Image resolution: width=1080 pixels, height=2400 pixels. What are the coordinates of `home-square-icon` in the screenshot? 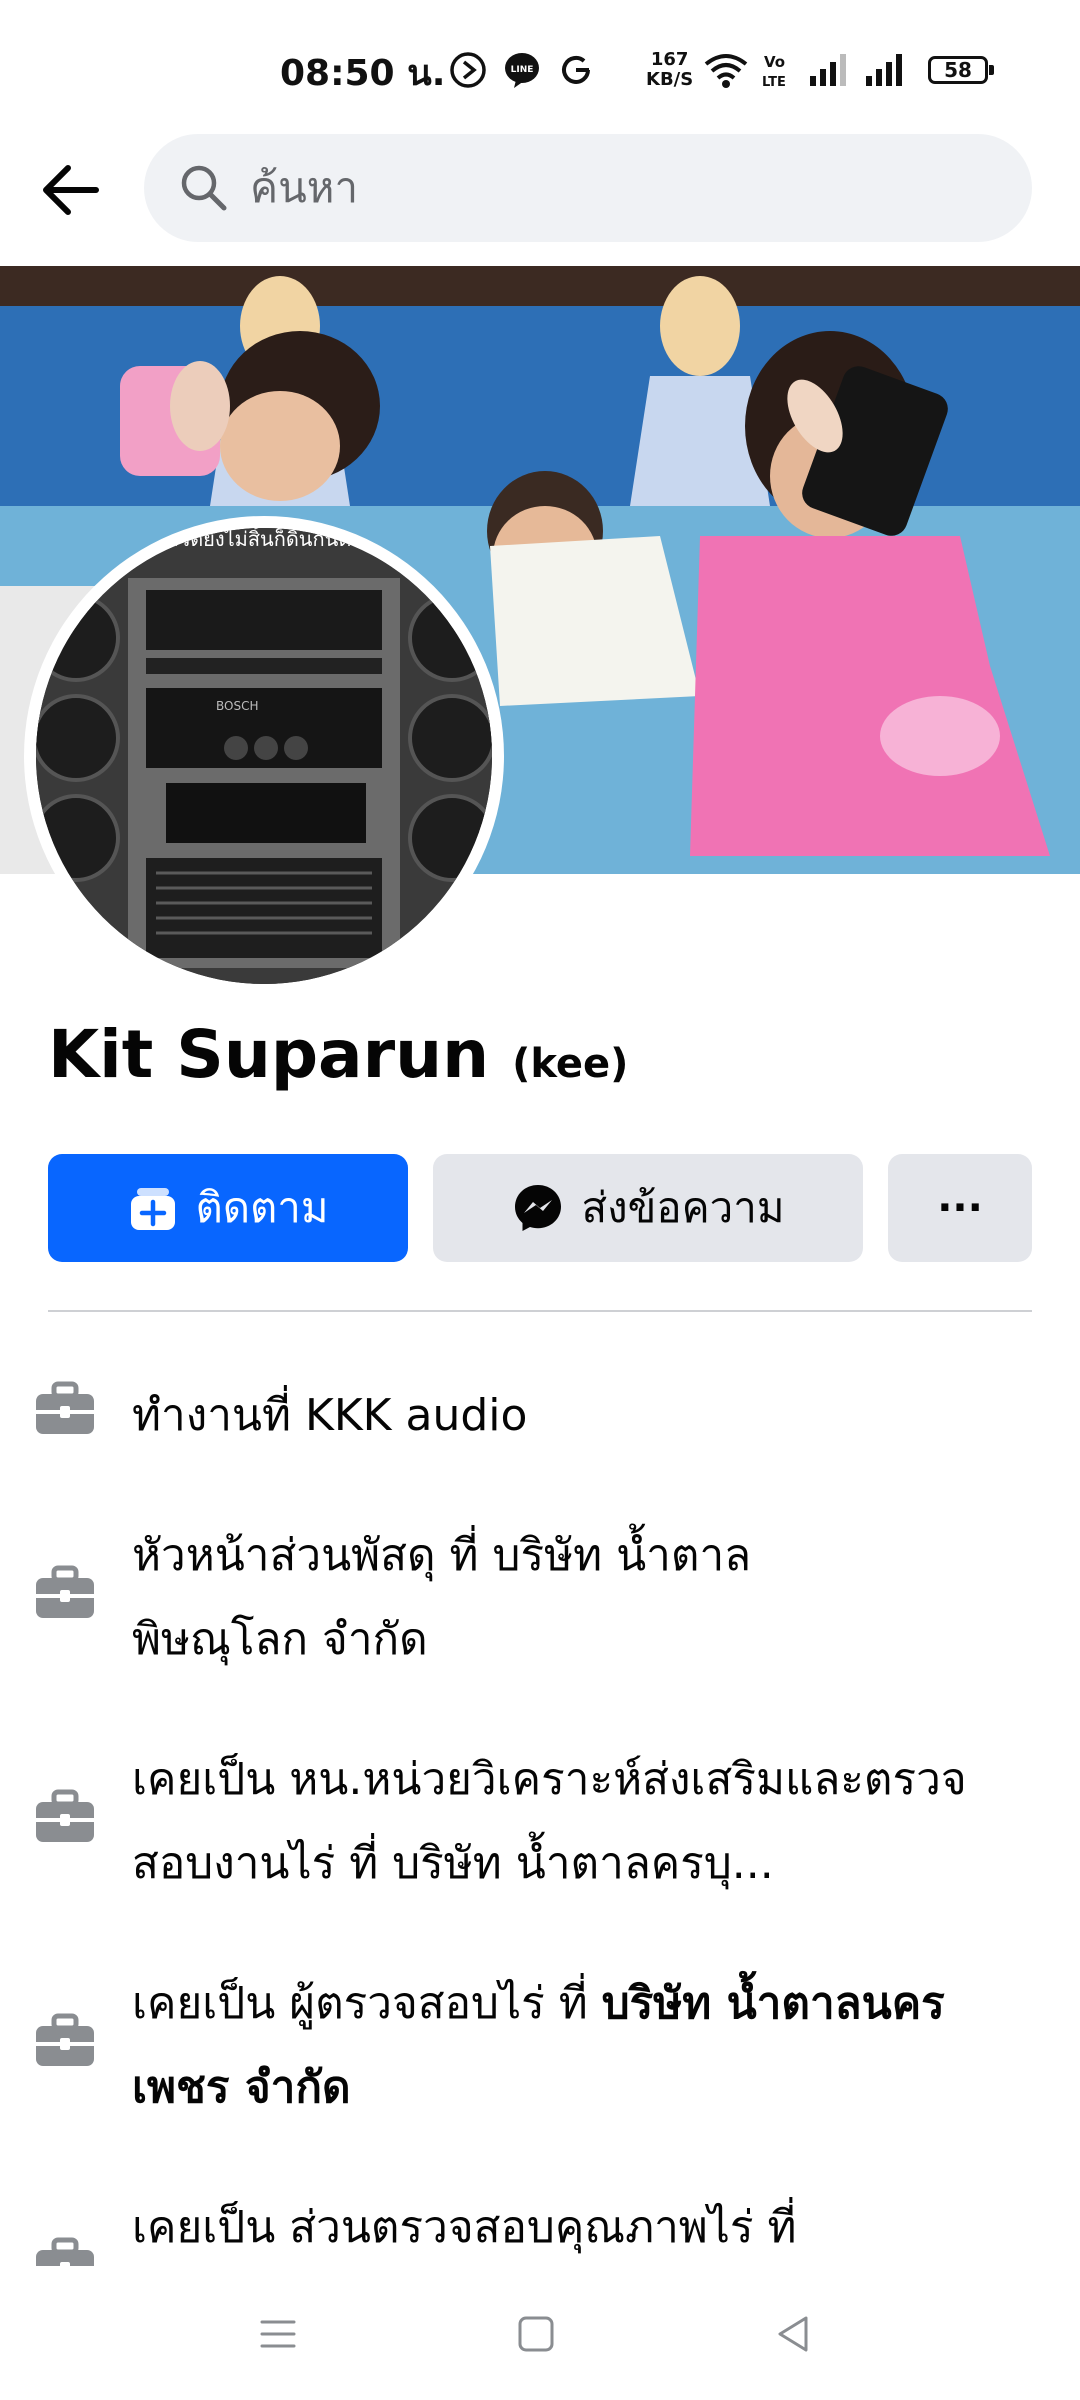 It's located at (536, 2334).